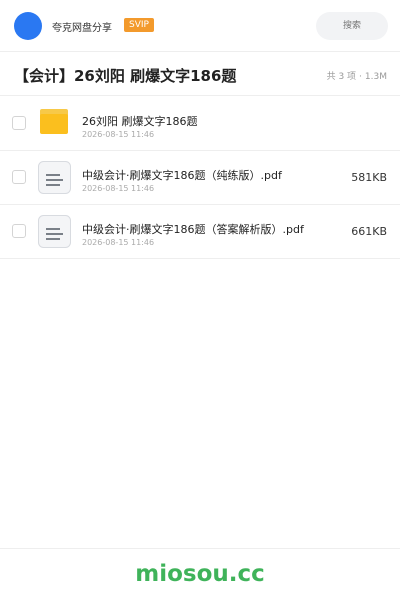 The image size is (400, 600). Describe the element at coordinates (125, 76) in the screenshot. I see `page-title: 【会计】26刘阳 刷爆文字186题` at that location.